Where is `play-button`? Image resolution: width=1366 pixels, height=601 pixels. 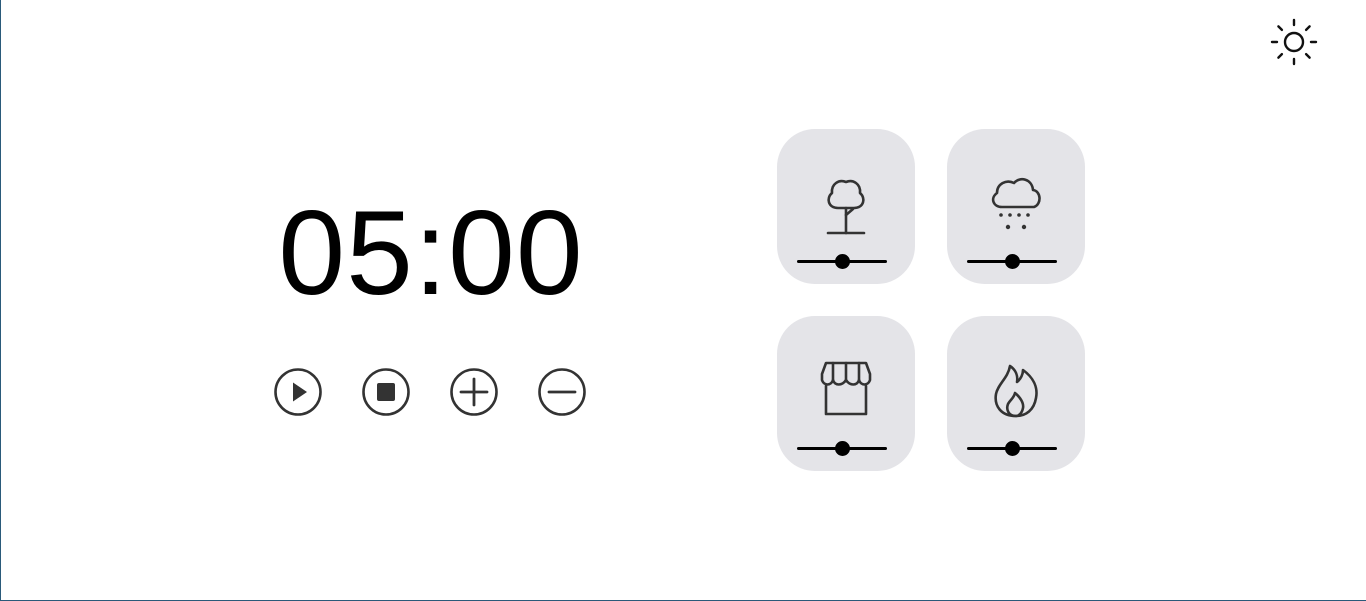 play-button is located at coordinates (298, 392).